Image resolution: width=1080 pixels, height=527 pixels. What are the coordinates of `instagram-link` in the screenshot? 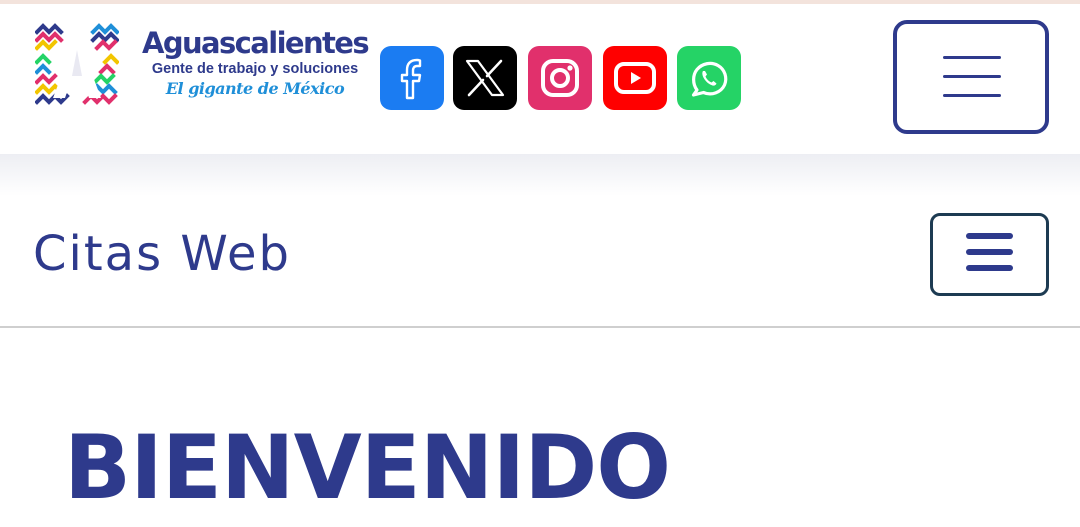 It's located at (560, 78).